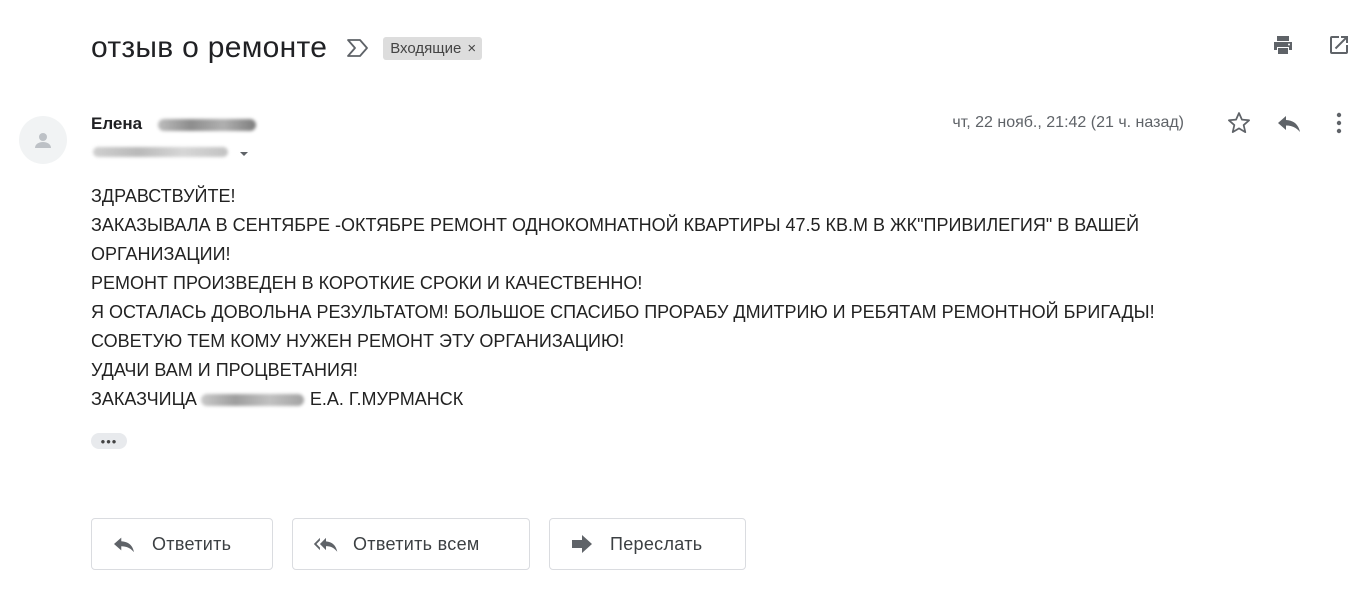  What do you see at coordinates (224, 370) in the screenshot?
I see `body-line: УДАЧИ ВАМ И ПРОЦВЕТАНИЯ!` at bounding box center [224, 370].